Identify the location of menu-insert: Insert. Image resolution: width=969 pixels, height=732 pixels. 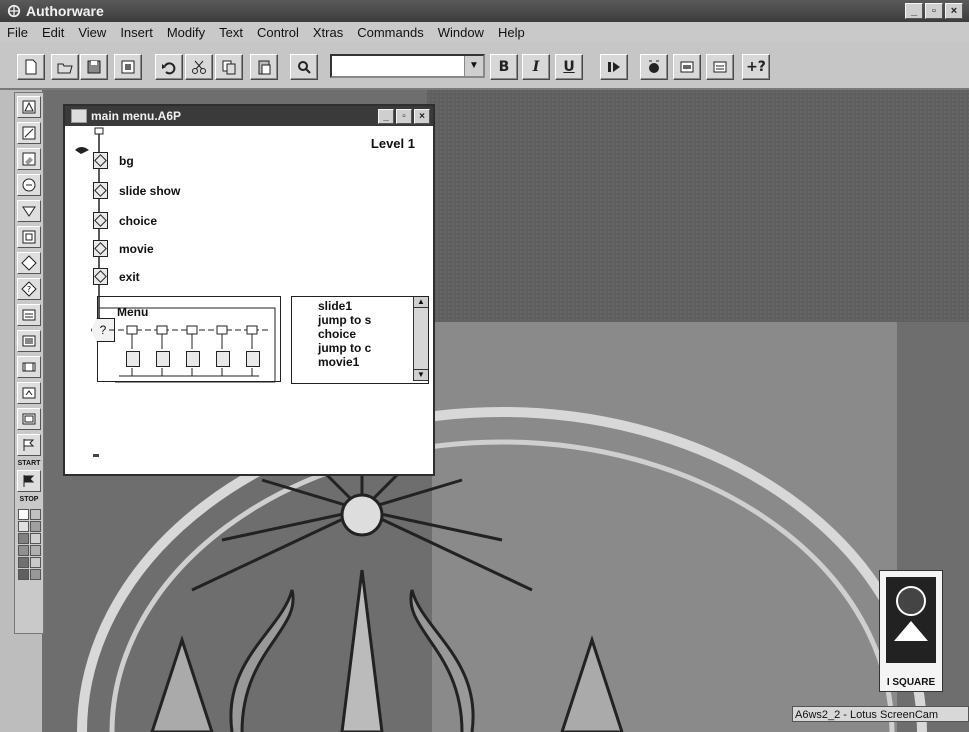
(136, 32).